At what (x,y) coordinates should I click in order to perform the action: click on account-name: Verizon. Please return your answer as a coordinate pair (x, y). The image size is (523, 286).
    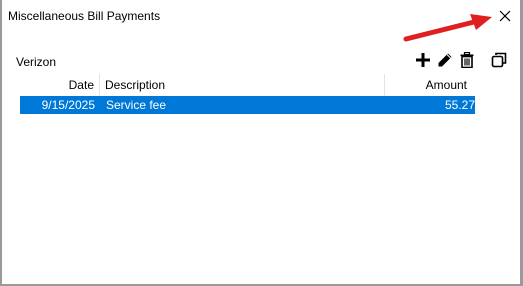
    Looking at the image, I should click on (36, 62).